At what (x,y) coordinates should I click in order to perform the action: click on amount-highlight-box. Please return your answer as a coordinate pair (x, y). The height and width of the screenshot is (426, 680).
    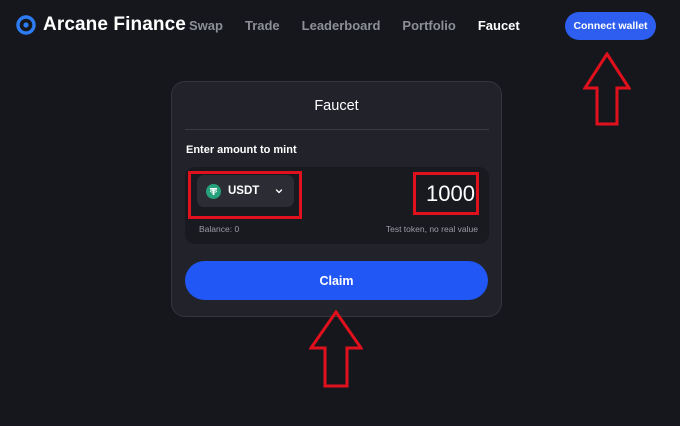
    Looking at the image, I should click on (446, 193).